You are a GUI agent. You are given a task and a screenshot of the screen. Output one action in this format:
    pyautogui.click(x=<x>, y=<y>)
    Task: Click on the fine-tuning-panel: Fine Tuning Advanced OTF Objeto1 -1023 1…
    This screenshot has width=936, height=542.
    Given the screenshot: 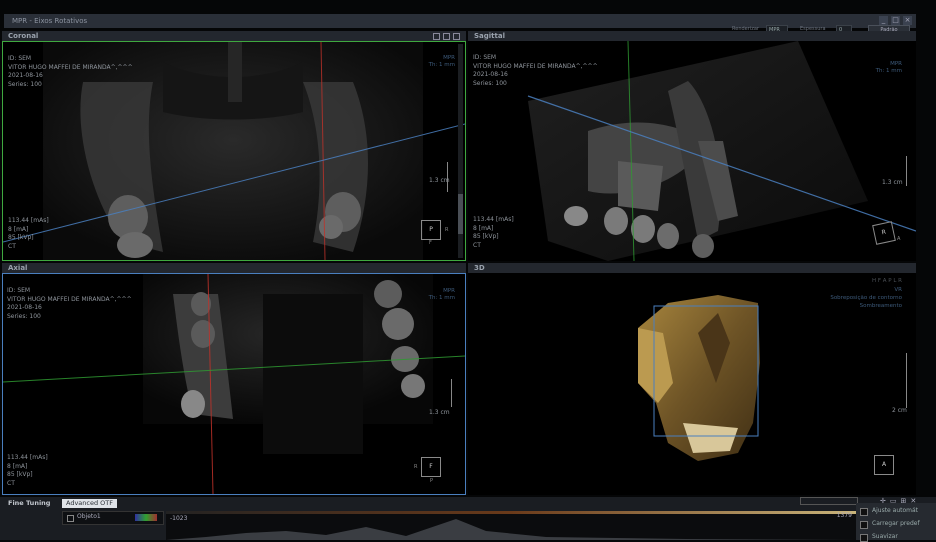 What is the action you would take?
    pyautogui.click(x=468, y=518)
    